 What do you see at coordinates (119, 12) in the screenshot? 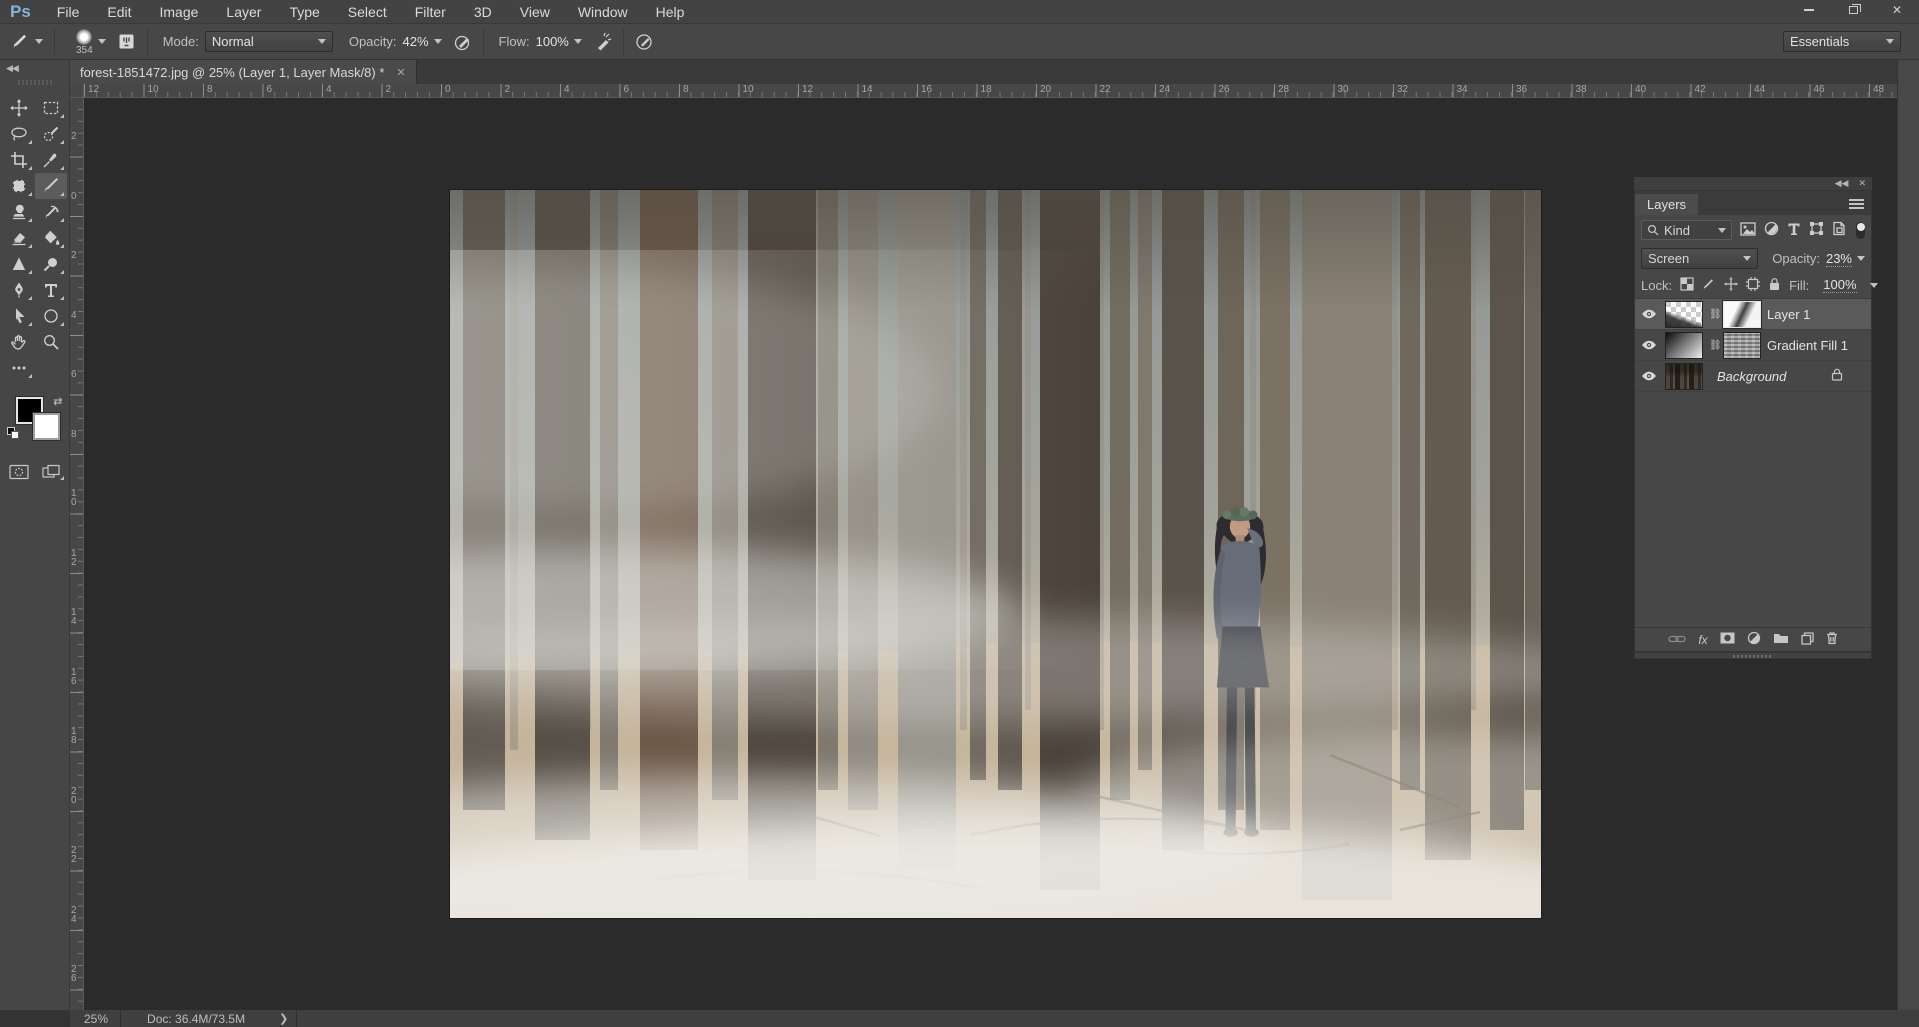
I see `menu-edit: Edit` at bounding box center [119, 12].